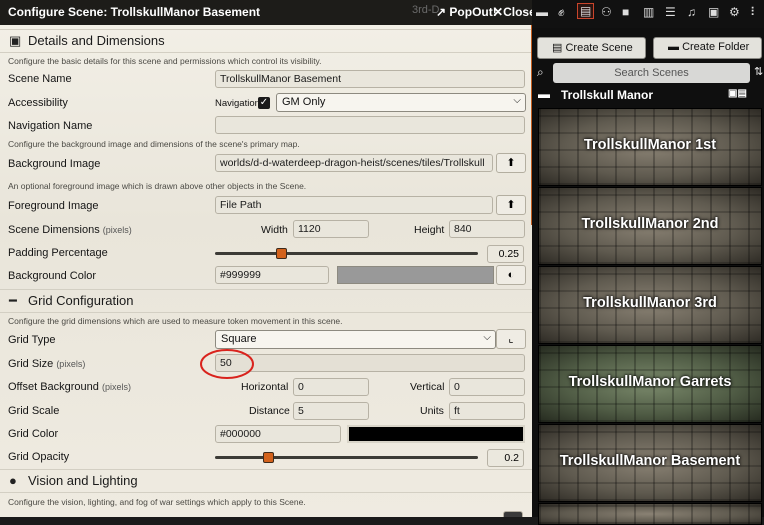 Image resolution: width=764 pixels, height=525 pixels. I want to click on width-input: 1120, so click(331, 229).